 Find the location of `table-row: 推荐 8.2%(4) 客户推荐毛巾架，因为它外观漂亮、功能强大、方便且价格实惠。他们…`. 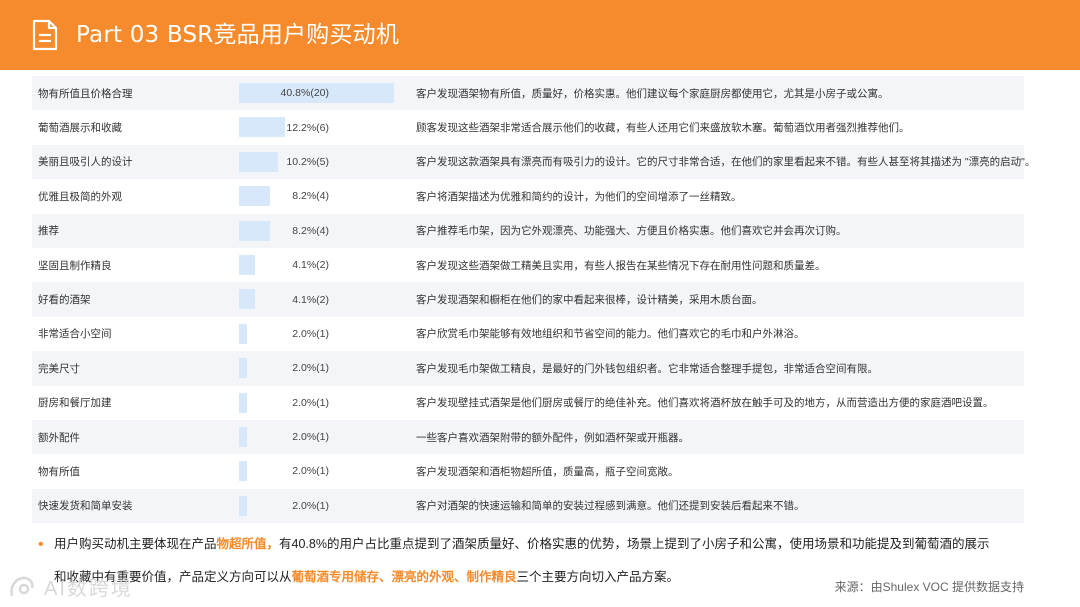

table-row: 推荐 8.2%(4) 客户推荐毛巾架，因为它外观漂亮、功能强大、方便且价格实惠。他们… is located at coordinates (528, 230).